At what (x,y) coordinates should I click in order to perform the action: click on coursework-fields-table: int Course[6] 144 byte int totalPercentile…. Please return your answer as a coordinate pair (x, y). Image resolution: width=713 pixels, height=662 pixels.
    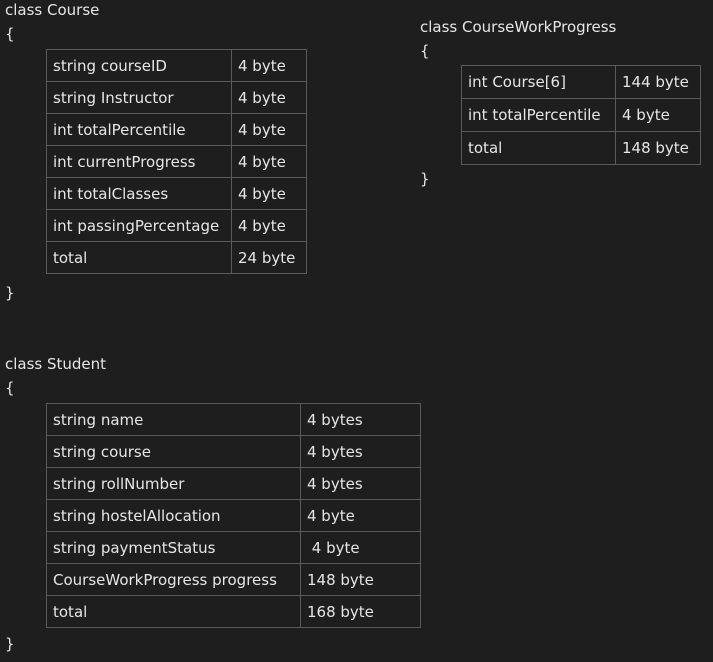
    Looking at the image, I should click on (581, 115).